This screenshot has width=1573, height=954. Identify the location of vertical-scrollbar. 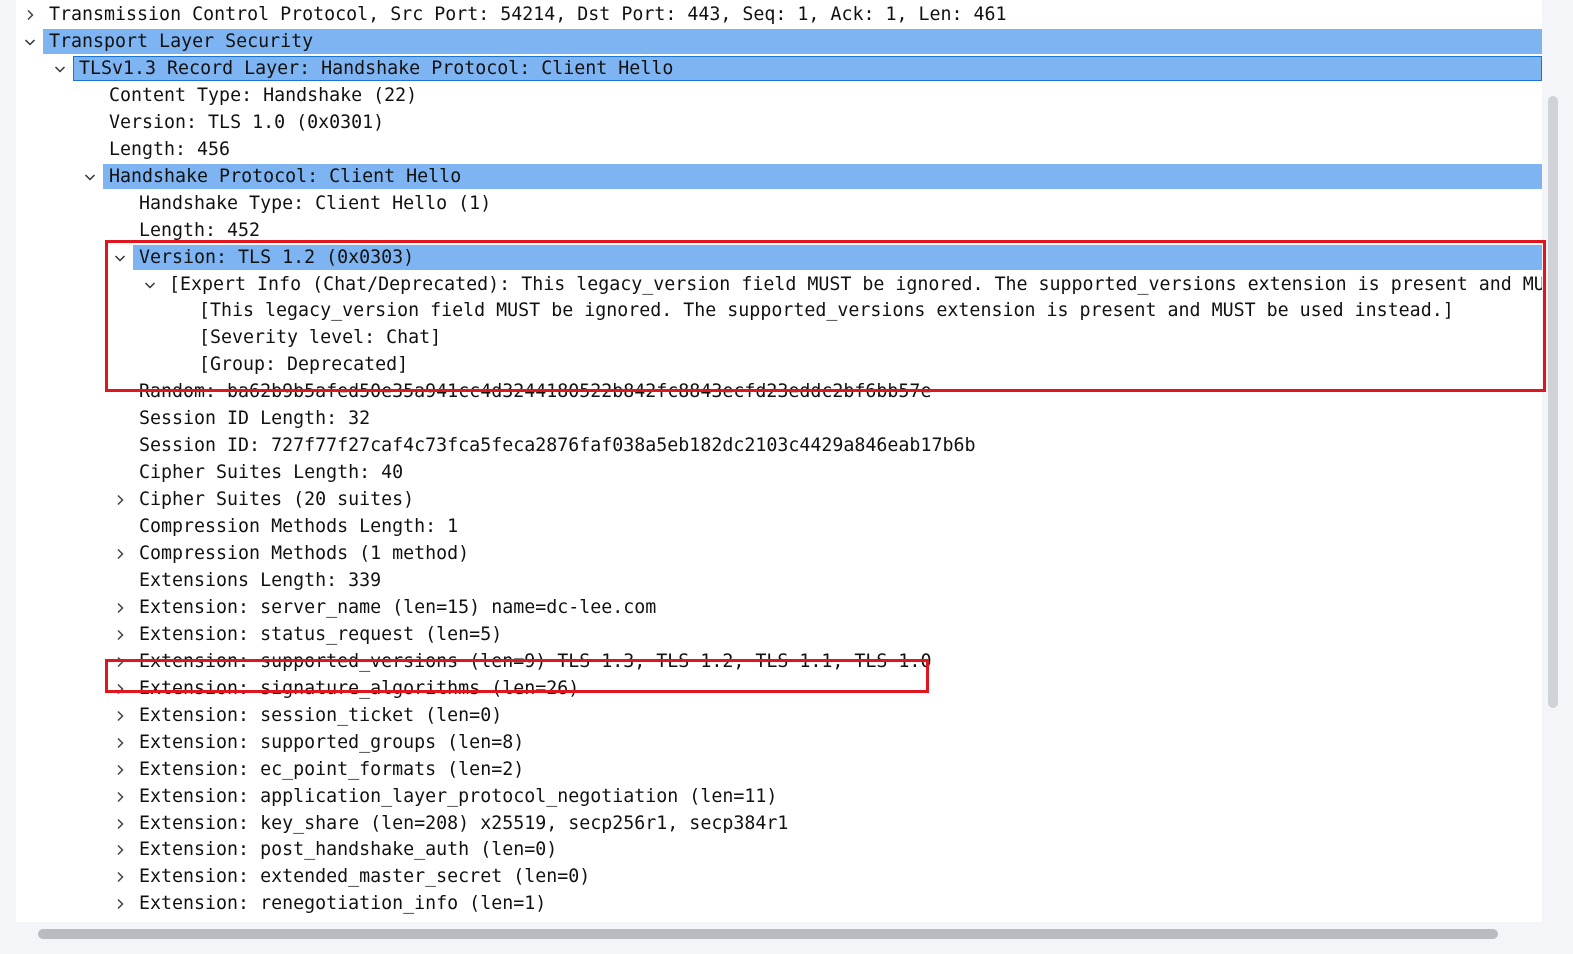
(1553, 402).